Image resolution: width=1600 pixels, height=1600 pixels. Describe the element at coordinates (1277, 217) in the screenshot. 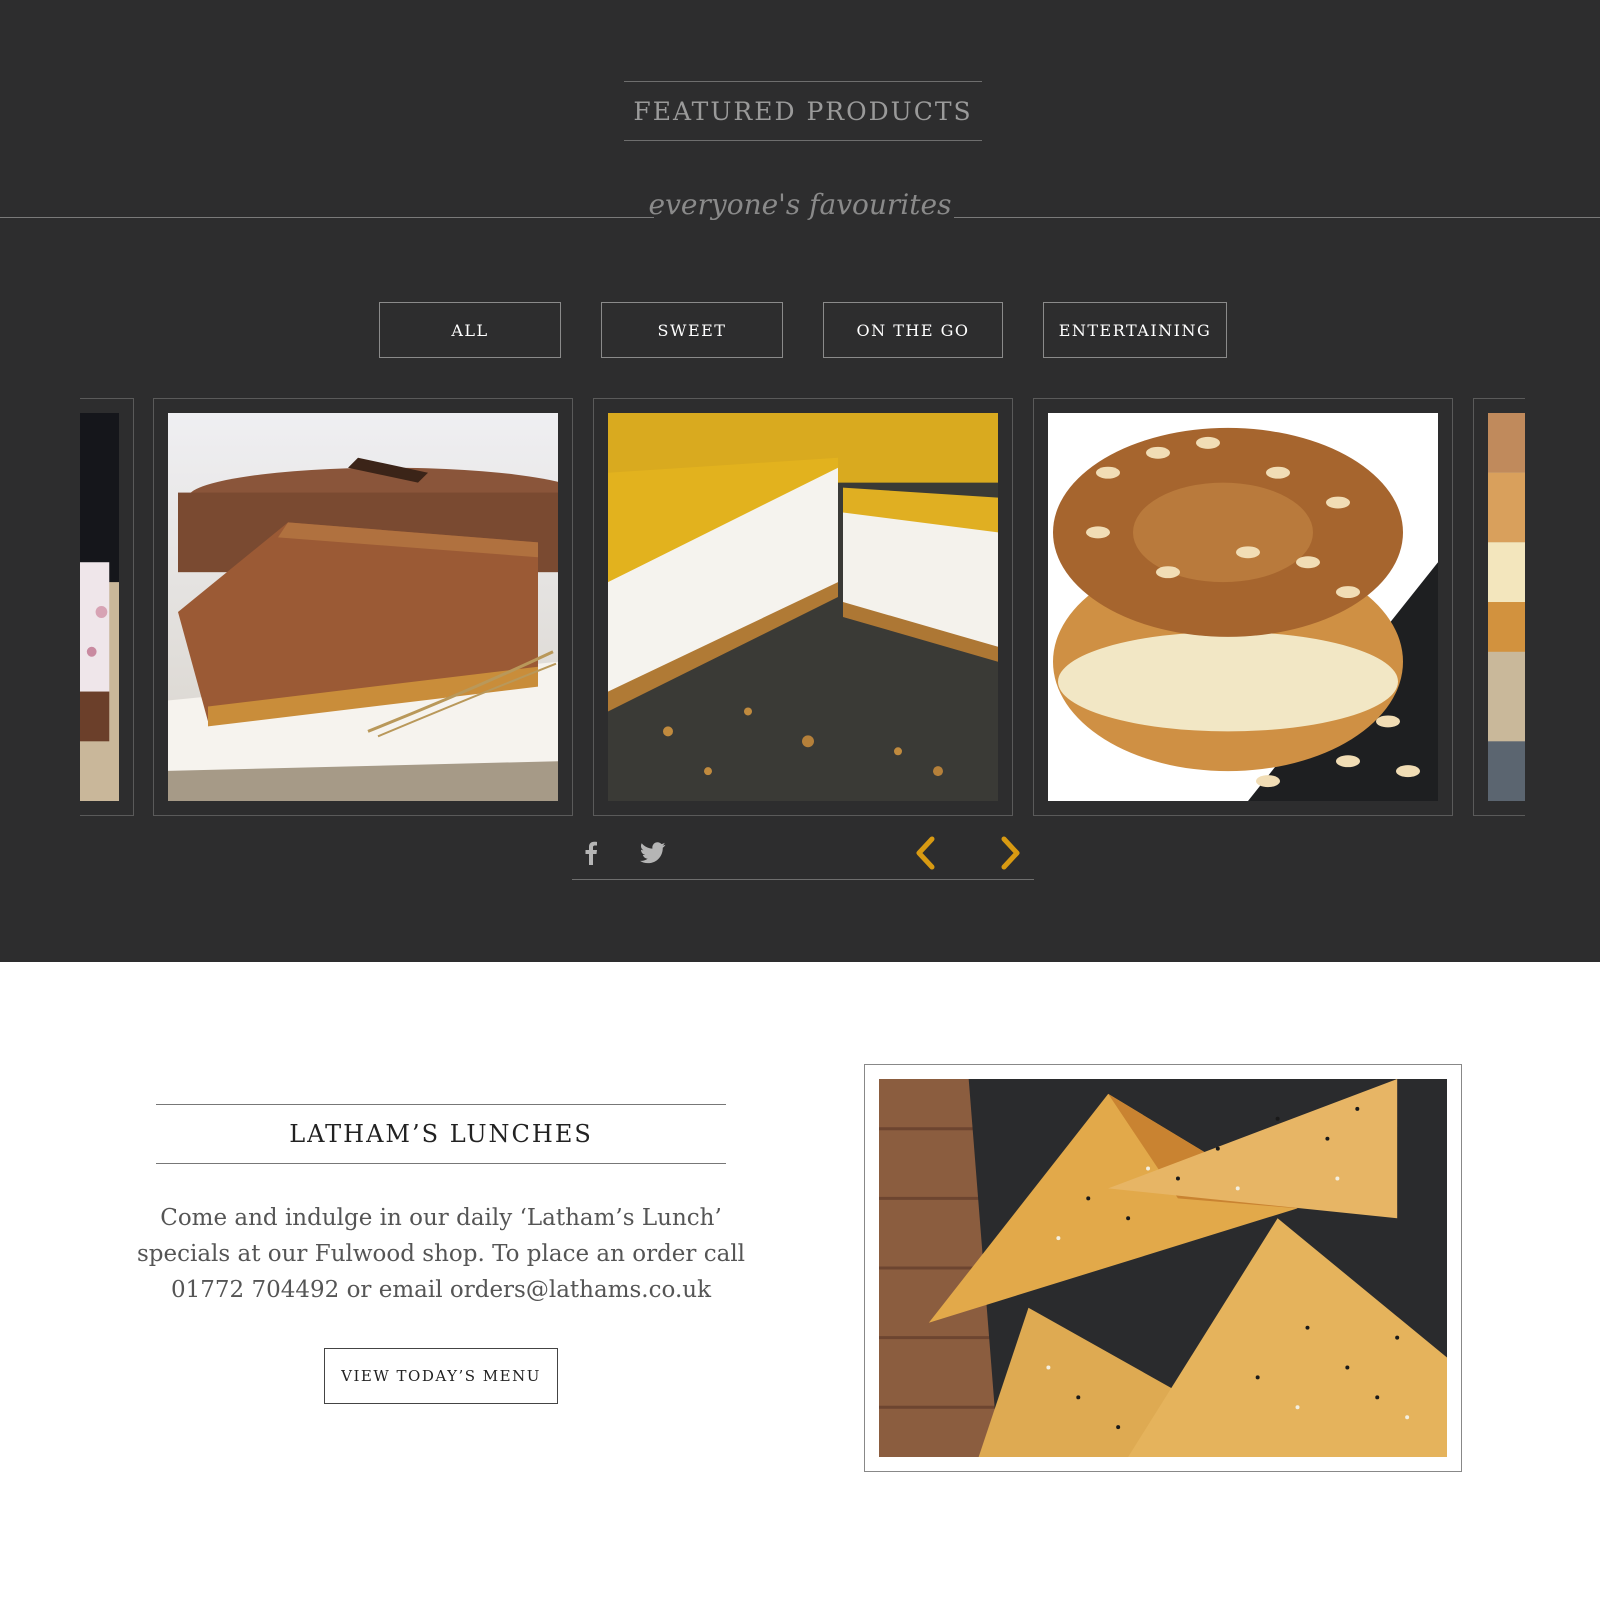

I see `tagline-rule-right` at that location.